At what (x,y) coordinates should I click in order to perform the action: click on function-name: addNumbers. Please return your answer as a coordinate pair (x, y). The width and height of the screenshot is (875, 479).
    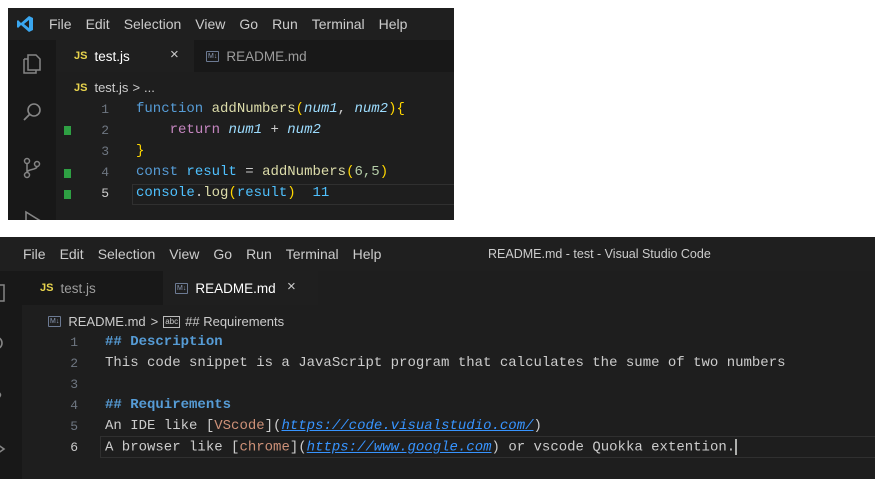
    Looking at the image, I should click on (304, 172).